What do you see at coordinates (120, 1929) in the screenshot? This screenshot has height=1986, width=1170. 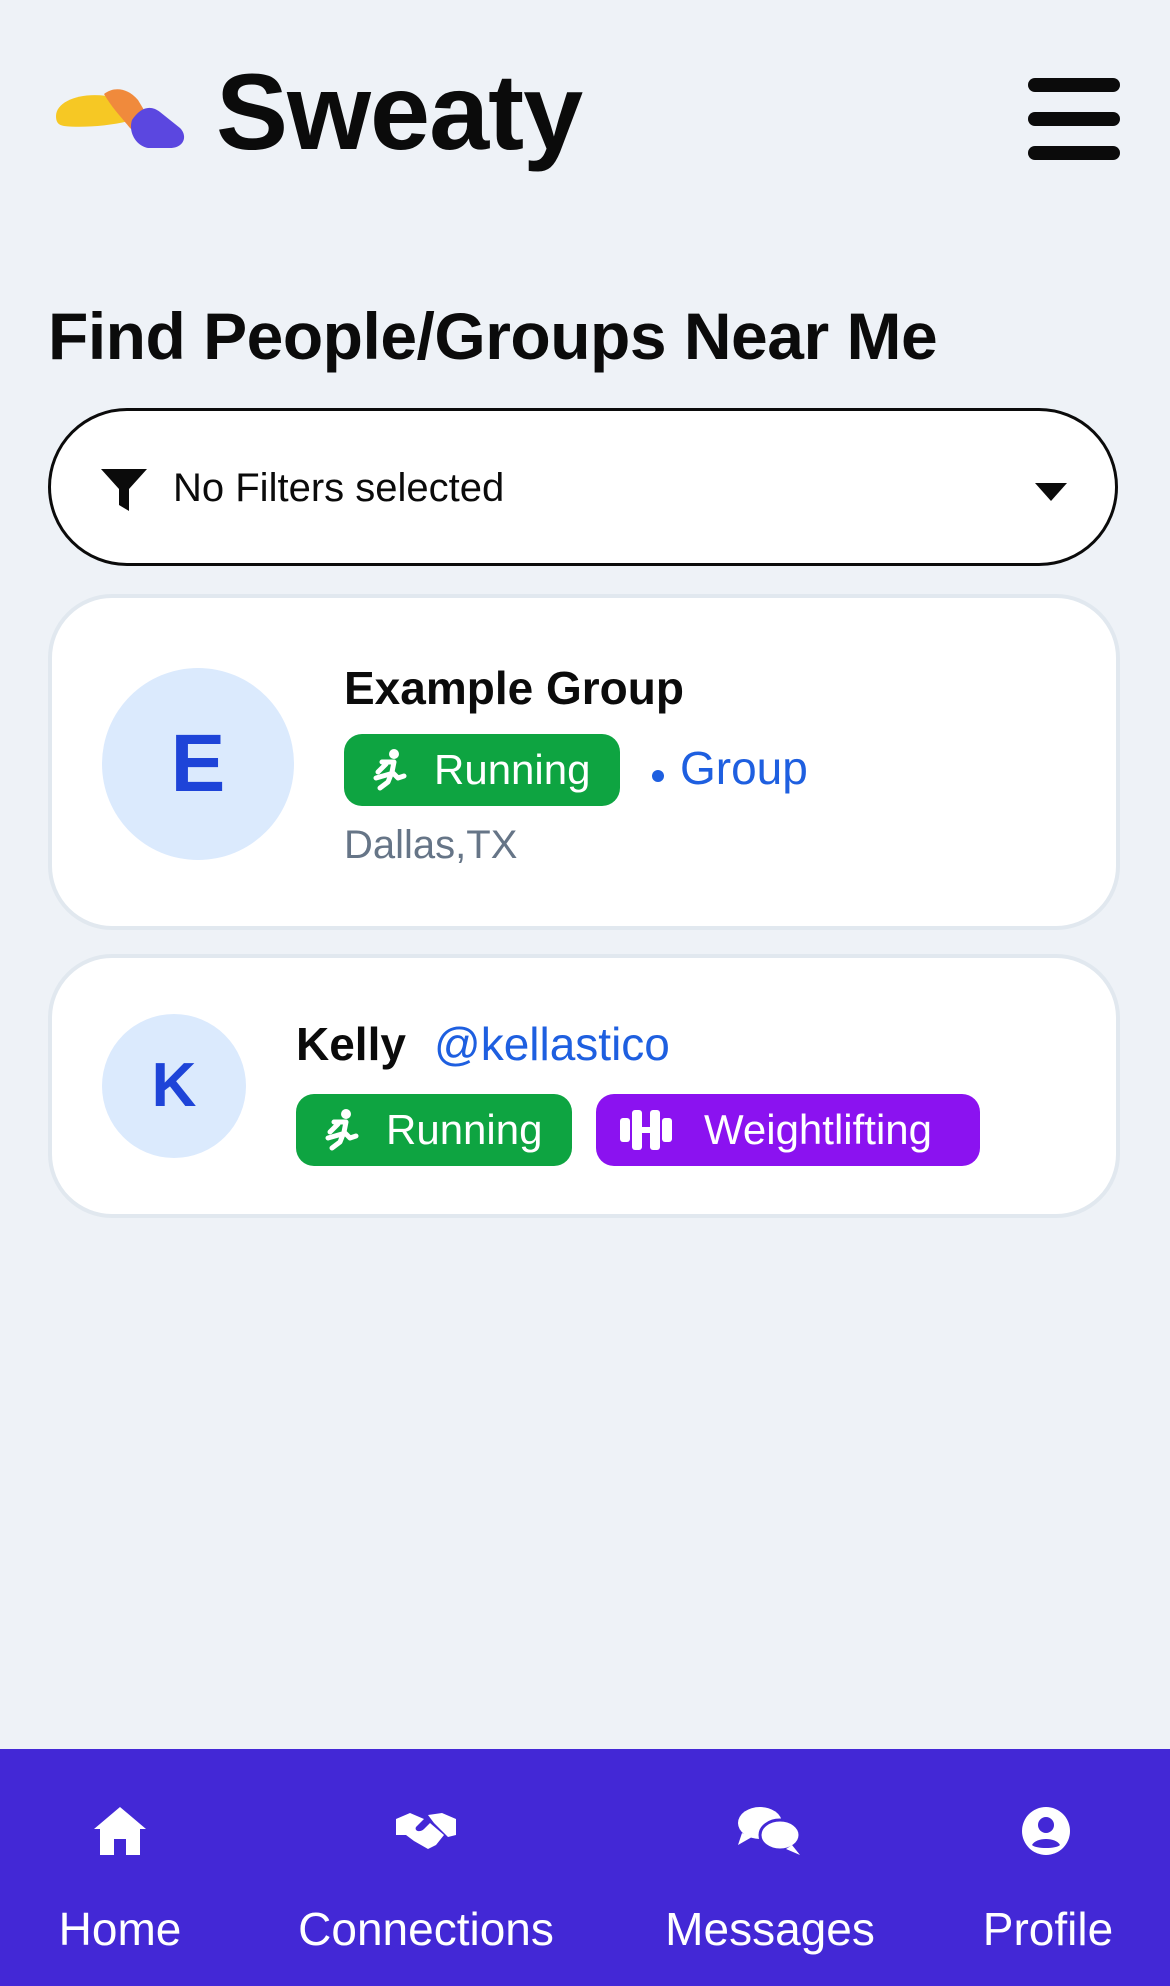 I see `tab-label: Home` at bounding box center [120, 1929].